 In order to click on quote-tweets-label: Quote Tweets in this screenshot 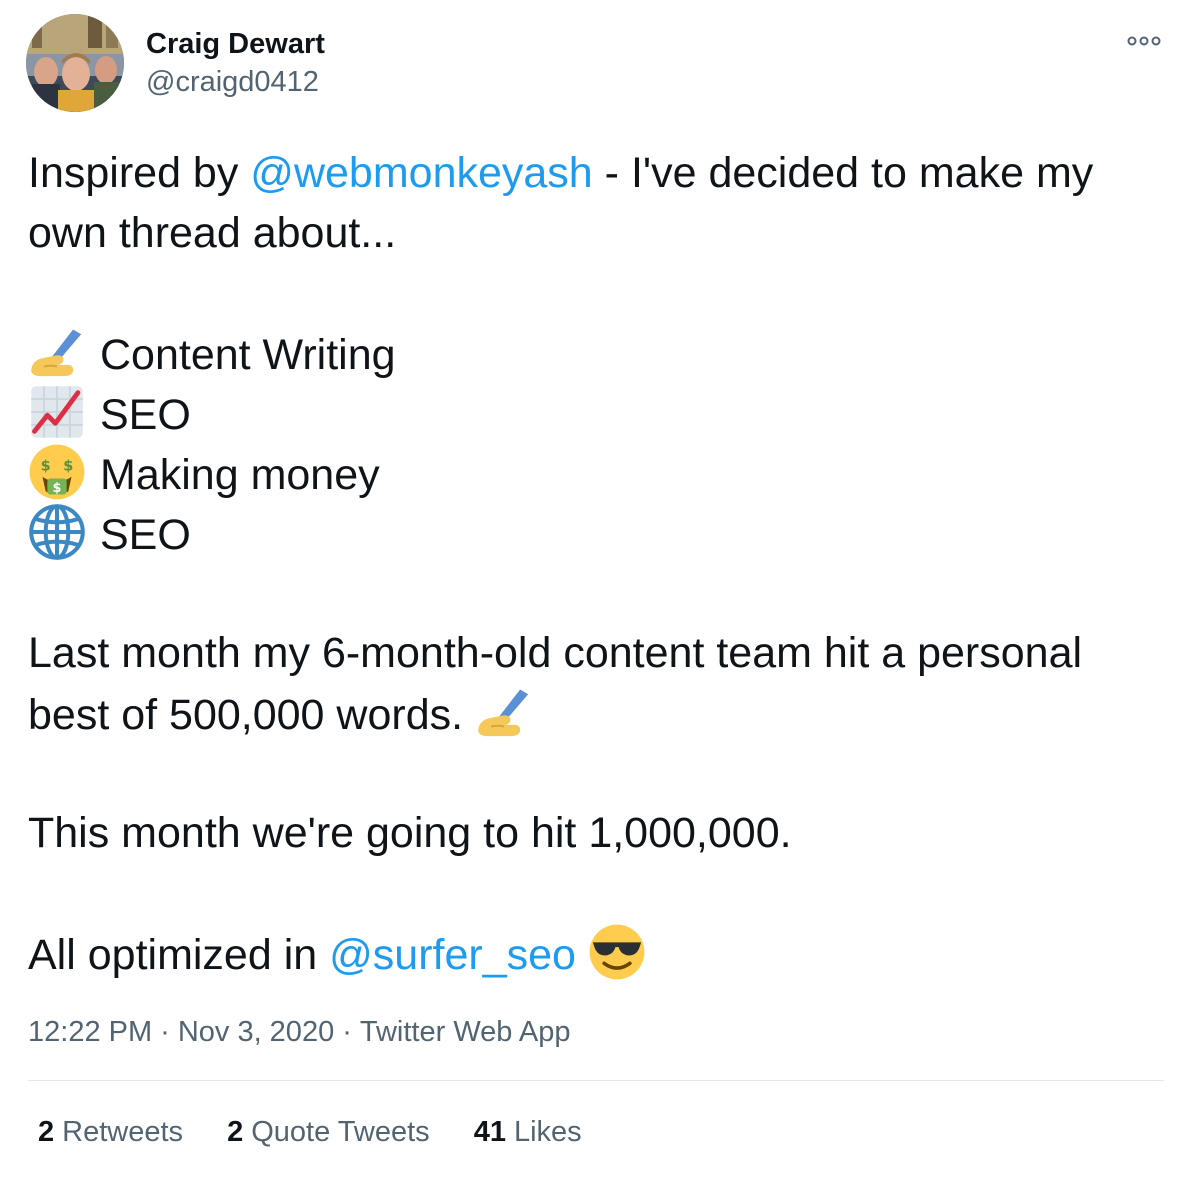, I will do `click(340, 1132)`.